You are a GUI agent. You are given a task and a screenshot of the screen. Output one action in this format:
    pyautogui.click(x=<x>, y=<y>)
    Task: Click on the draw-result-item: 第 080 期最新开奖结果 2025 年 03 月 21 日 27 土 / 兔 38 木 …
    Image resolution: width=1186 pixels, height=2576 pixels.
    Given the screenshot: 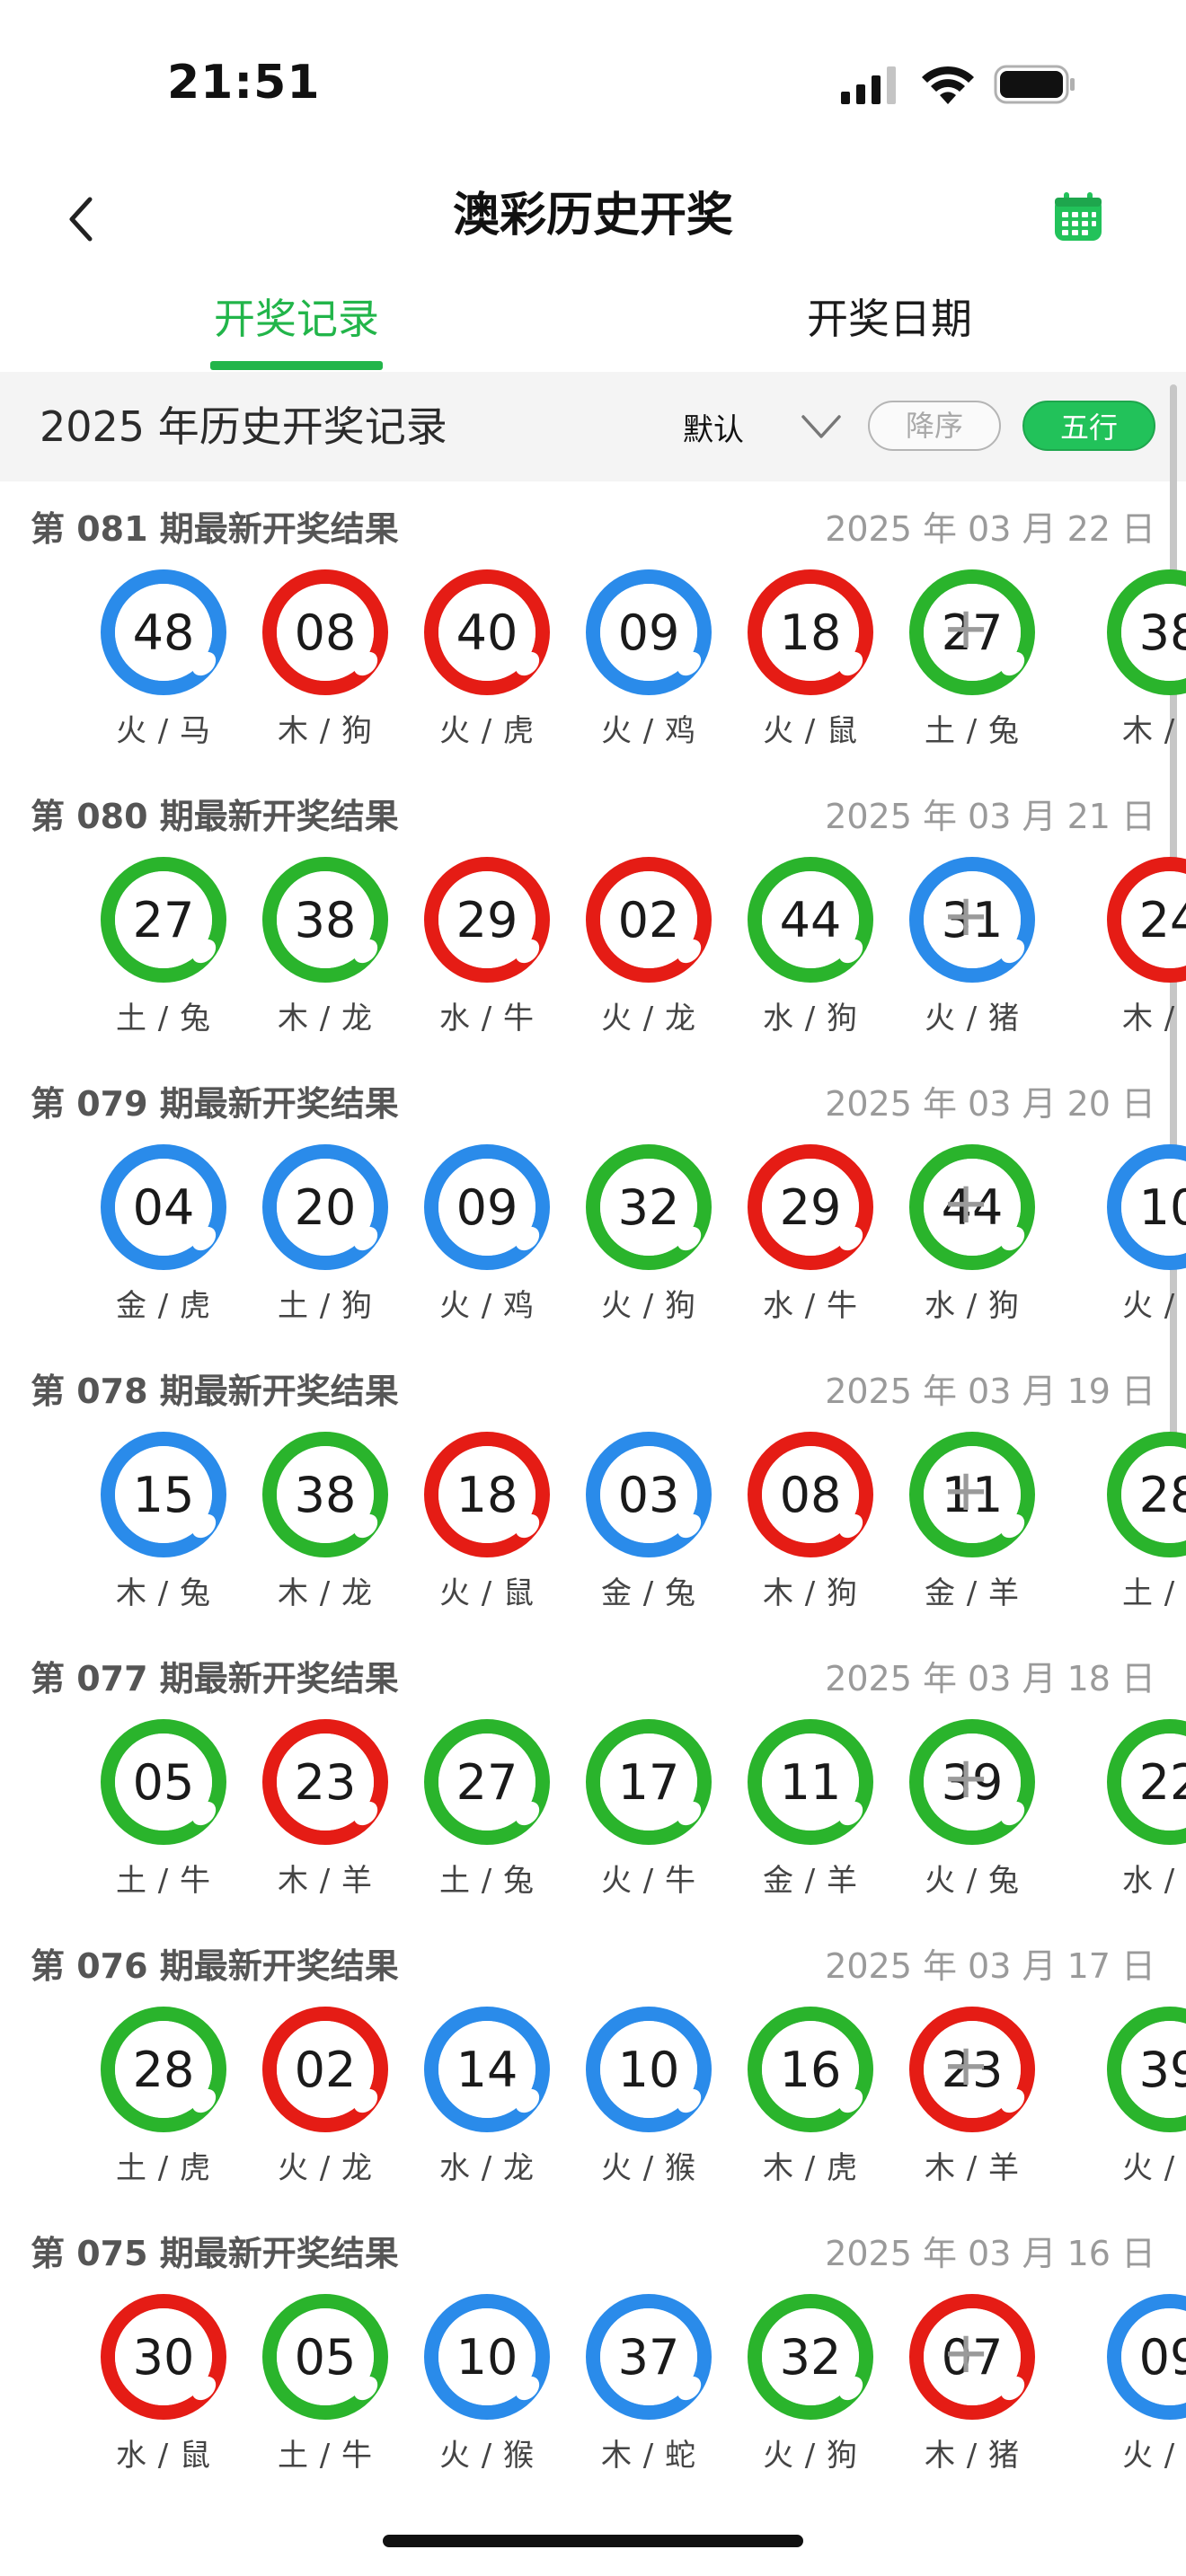 What is the action you would take?
    pyautogui.click(x=593, y=912)
    